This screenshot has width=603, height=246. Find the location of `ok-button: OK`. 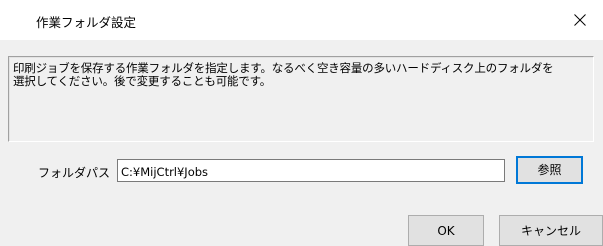

ok-button: OK is located at coordinates (446, 230).